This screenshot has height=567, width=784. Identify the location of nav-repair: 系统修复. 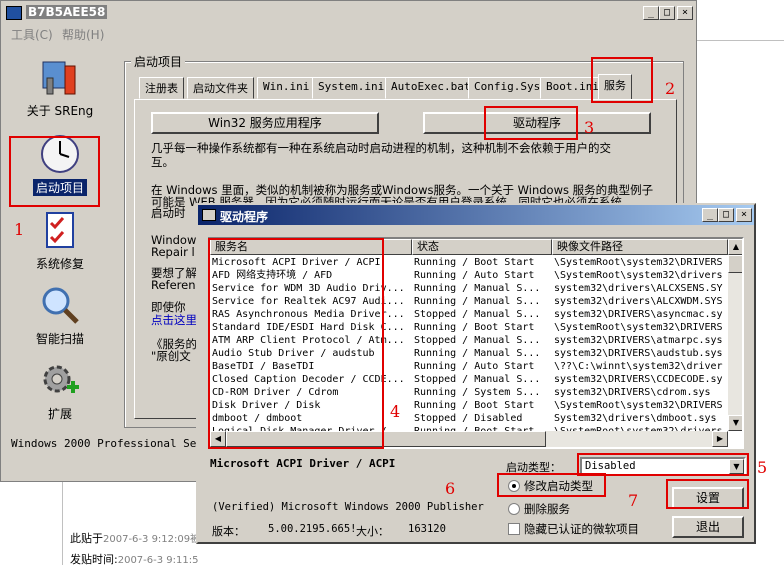
(60, 240).